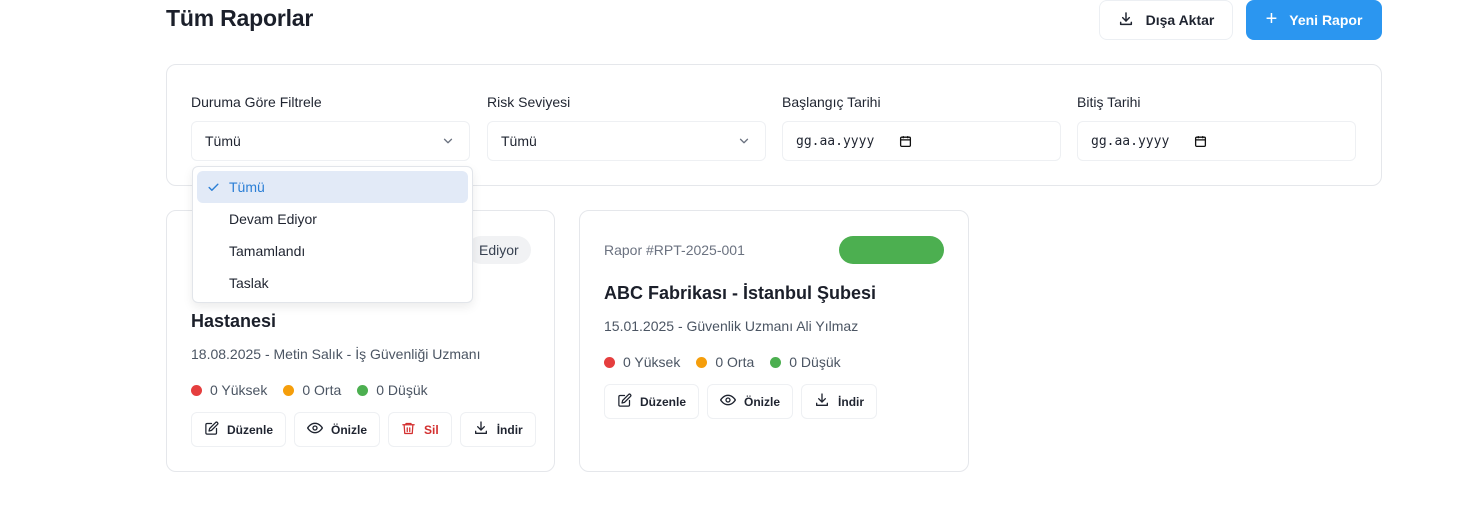 The image size is (1471, 505). What do you see at coordinates (249, 283) in the screenshot?
I see `dropdown-option-label: Taslak` at bounding box center [249, 283].